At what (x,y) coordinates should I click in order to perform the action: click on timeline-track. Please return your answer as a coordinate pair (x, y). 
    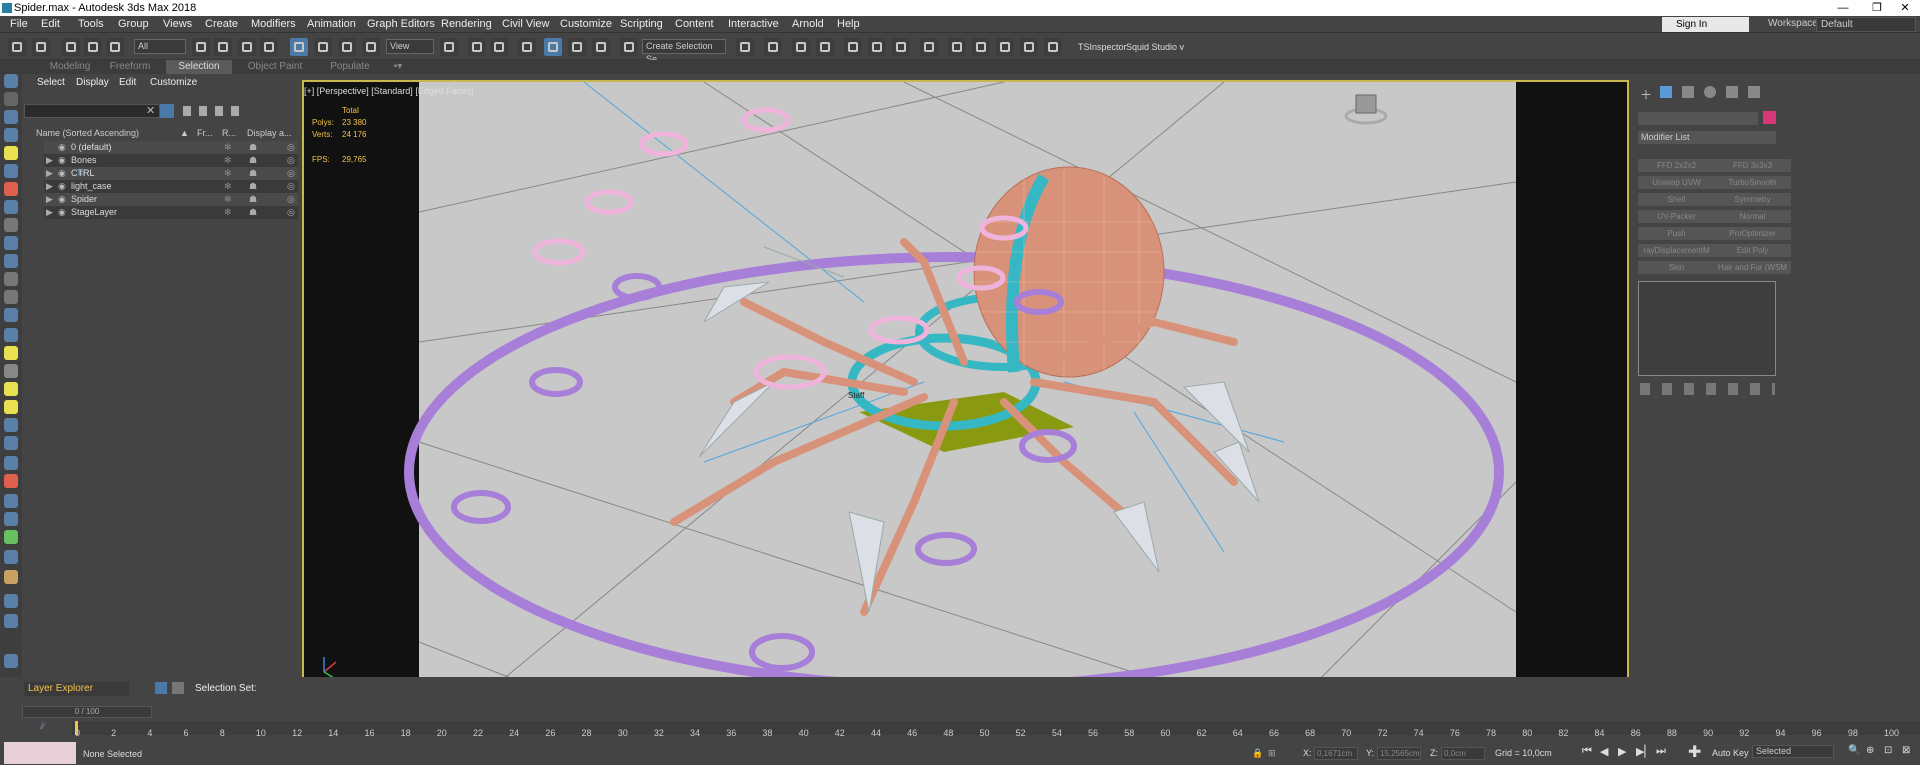
    Looking at the image, I should click on (996, 728).